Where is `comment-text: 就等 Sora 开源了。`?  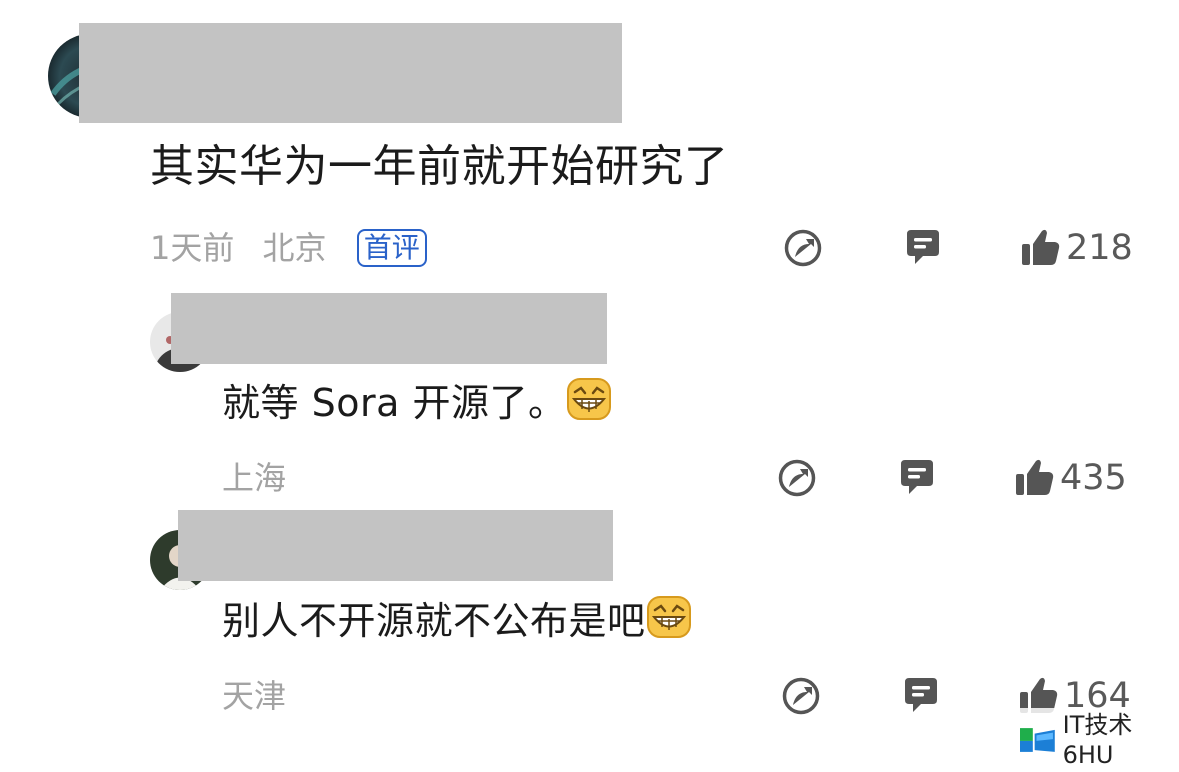
comment-text: 就等 Sora 开源了。 is located at coordinates (417, 404).